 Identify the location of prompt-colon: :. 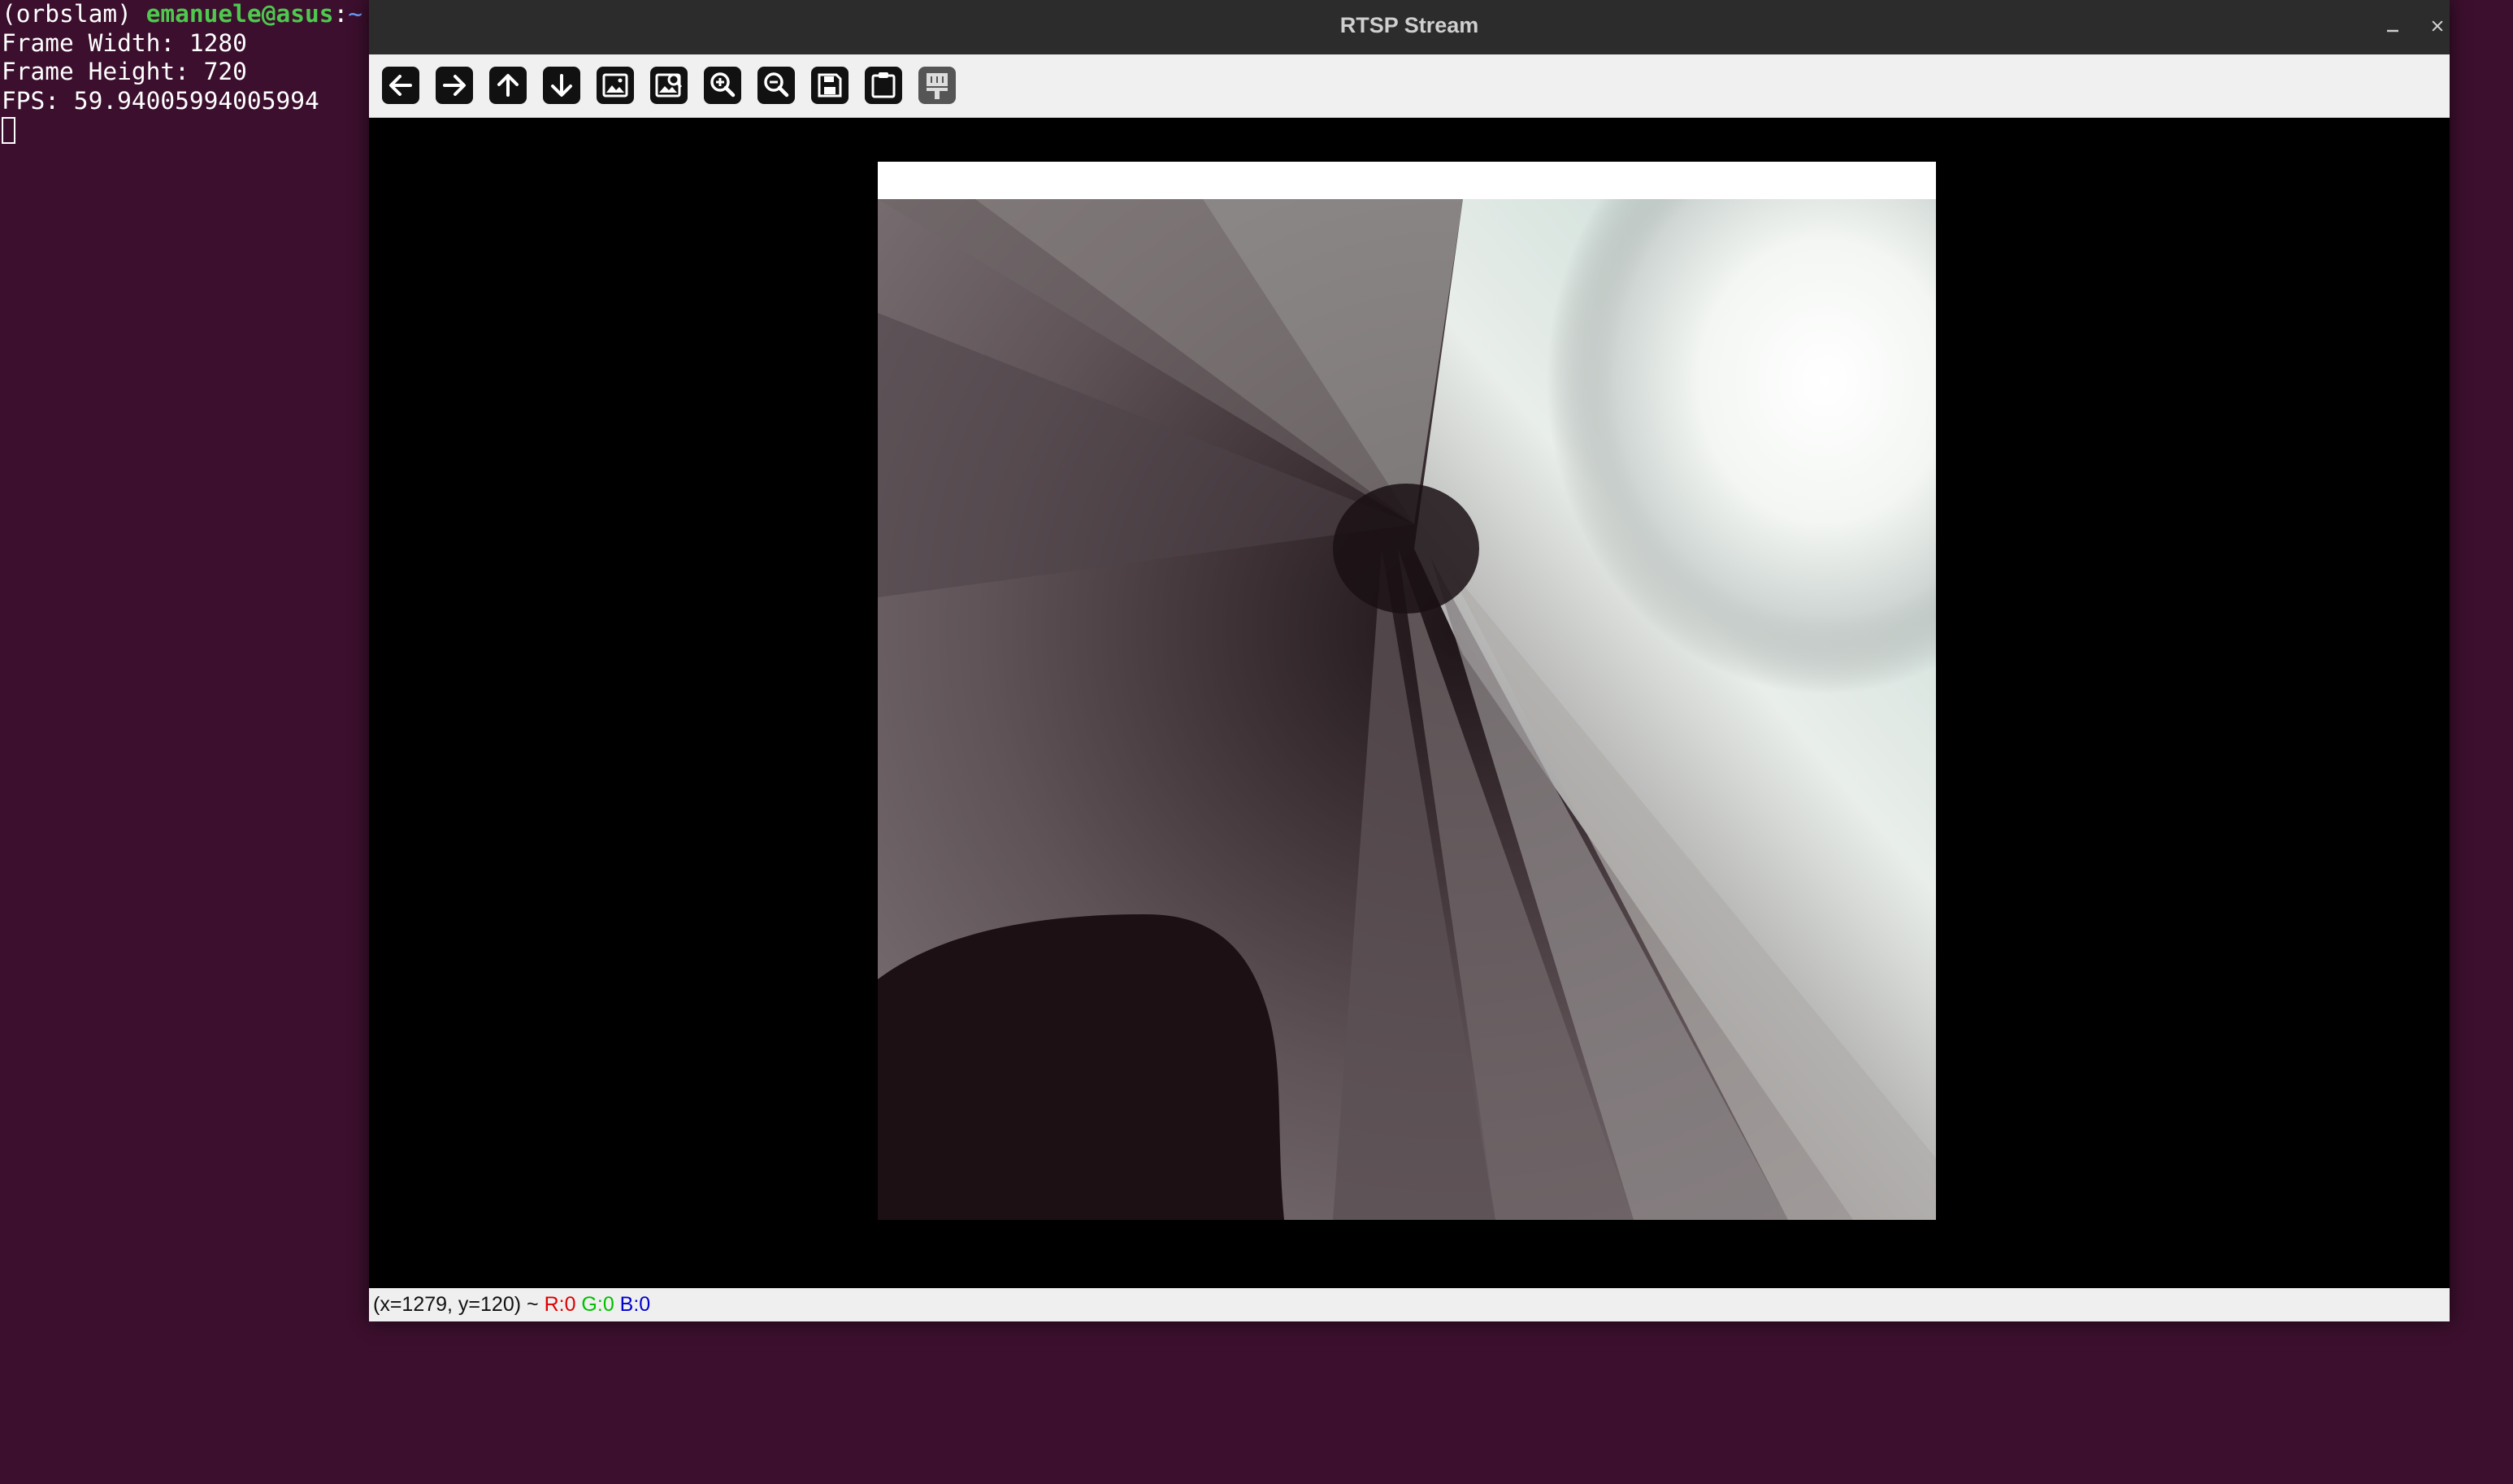
(341, 14).